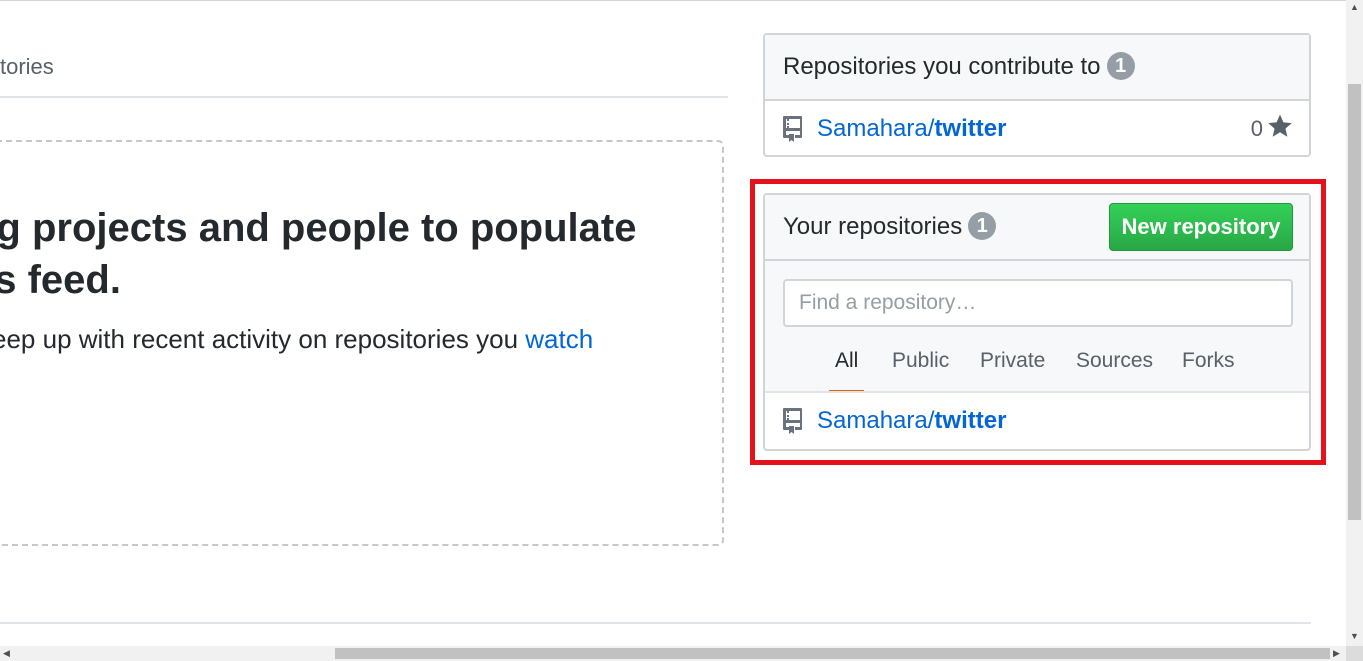 This screenshot has width=1363, height=661. Describe the element at coordinates (792, 129) in the screenshot. I see `repo-icon` at that location.